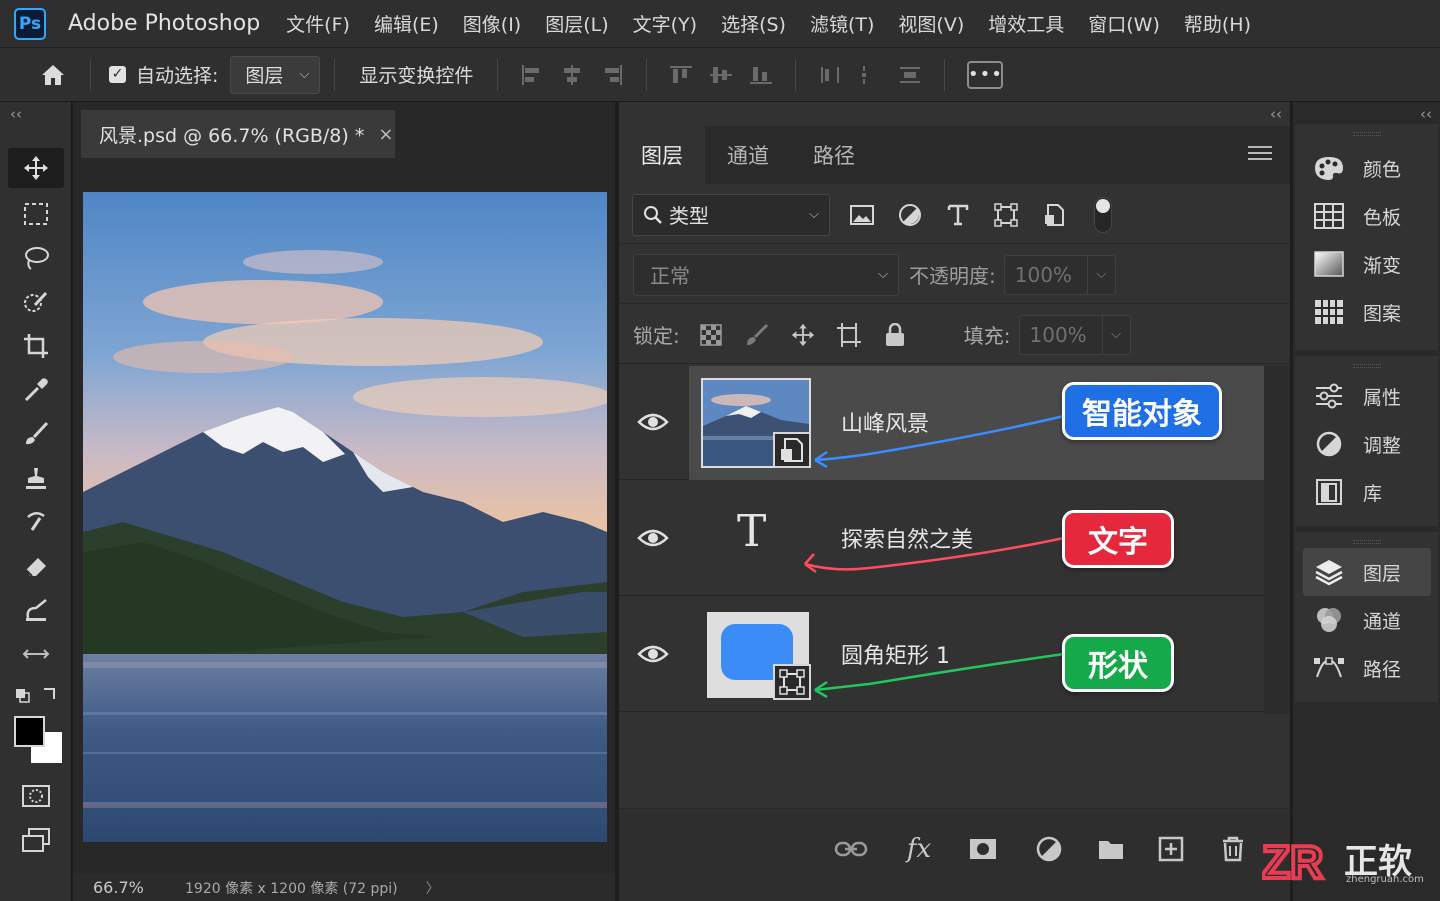 This screenshot has height=901, width=1440. What do you see at coordinates (572, 75) in the screenshot?
I see `align-hcenter-button` at bounding box center [572, 75].